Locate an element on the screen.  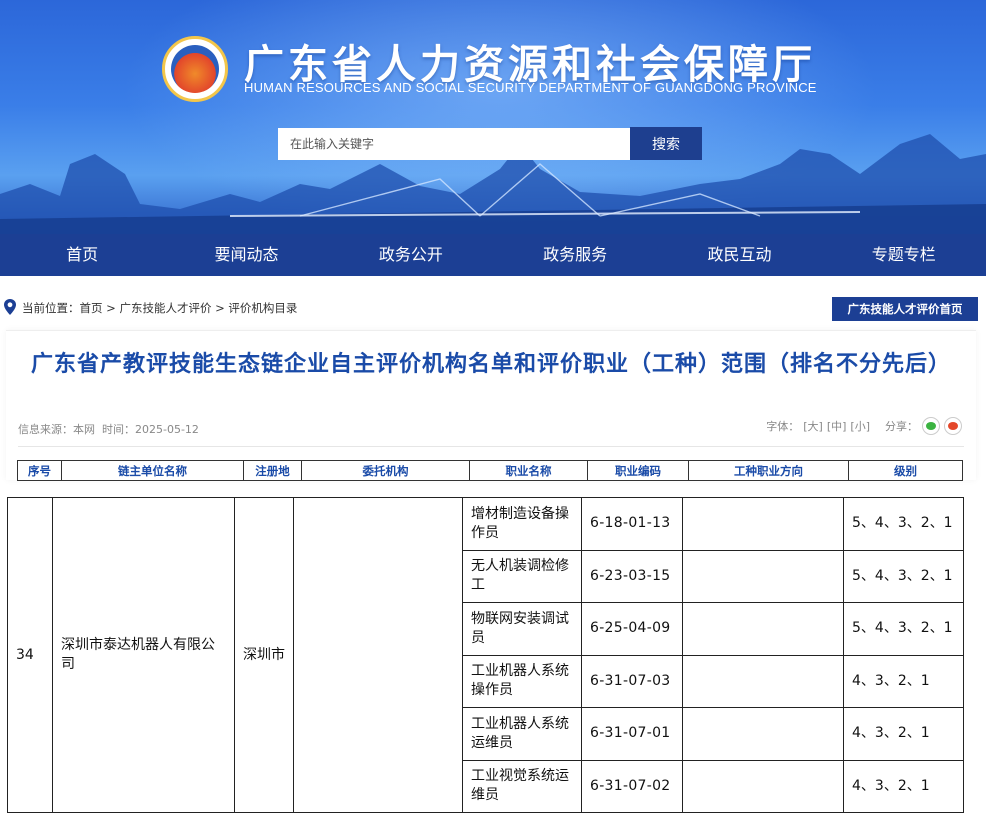
weibo-share-icon is located at coordinates (953, 426).